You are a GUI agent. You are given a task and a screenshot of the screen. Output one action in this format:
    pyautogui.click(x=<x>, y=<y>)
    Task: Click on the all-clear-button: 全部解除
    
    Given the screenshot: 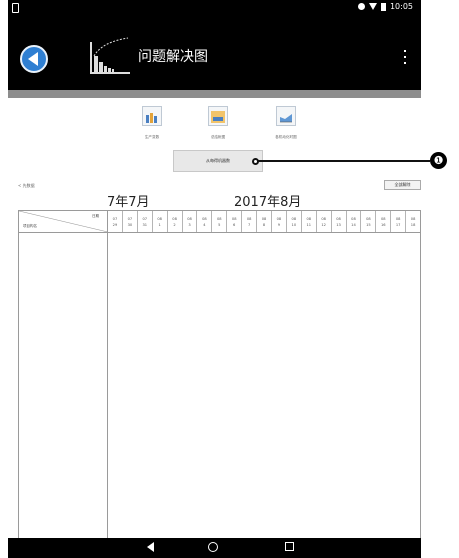 What is the action you would take?
    pyautogui.click(x=402, y=185)
    